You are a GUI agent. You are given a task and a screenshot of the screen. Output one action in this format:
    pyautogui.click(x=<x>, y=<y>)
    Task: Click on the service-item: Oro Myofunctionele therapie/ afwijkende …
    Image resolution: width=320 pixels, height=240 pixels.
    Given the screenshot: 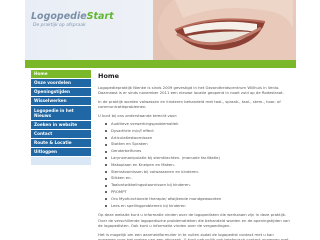 What is the action you would take?
    pyautogui.click(x=197, y=199)
    